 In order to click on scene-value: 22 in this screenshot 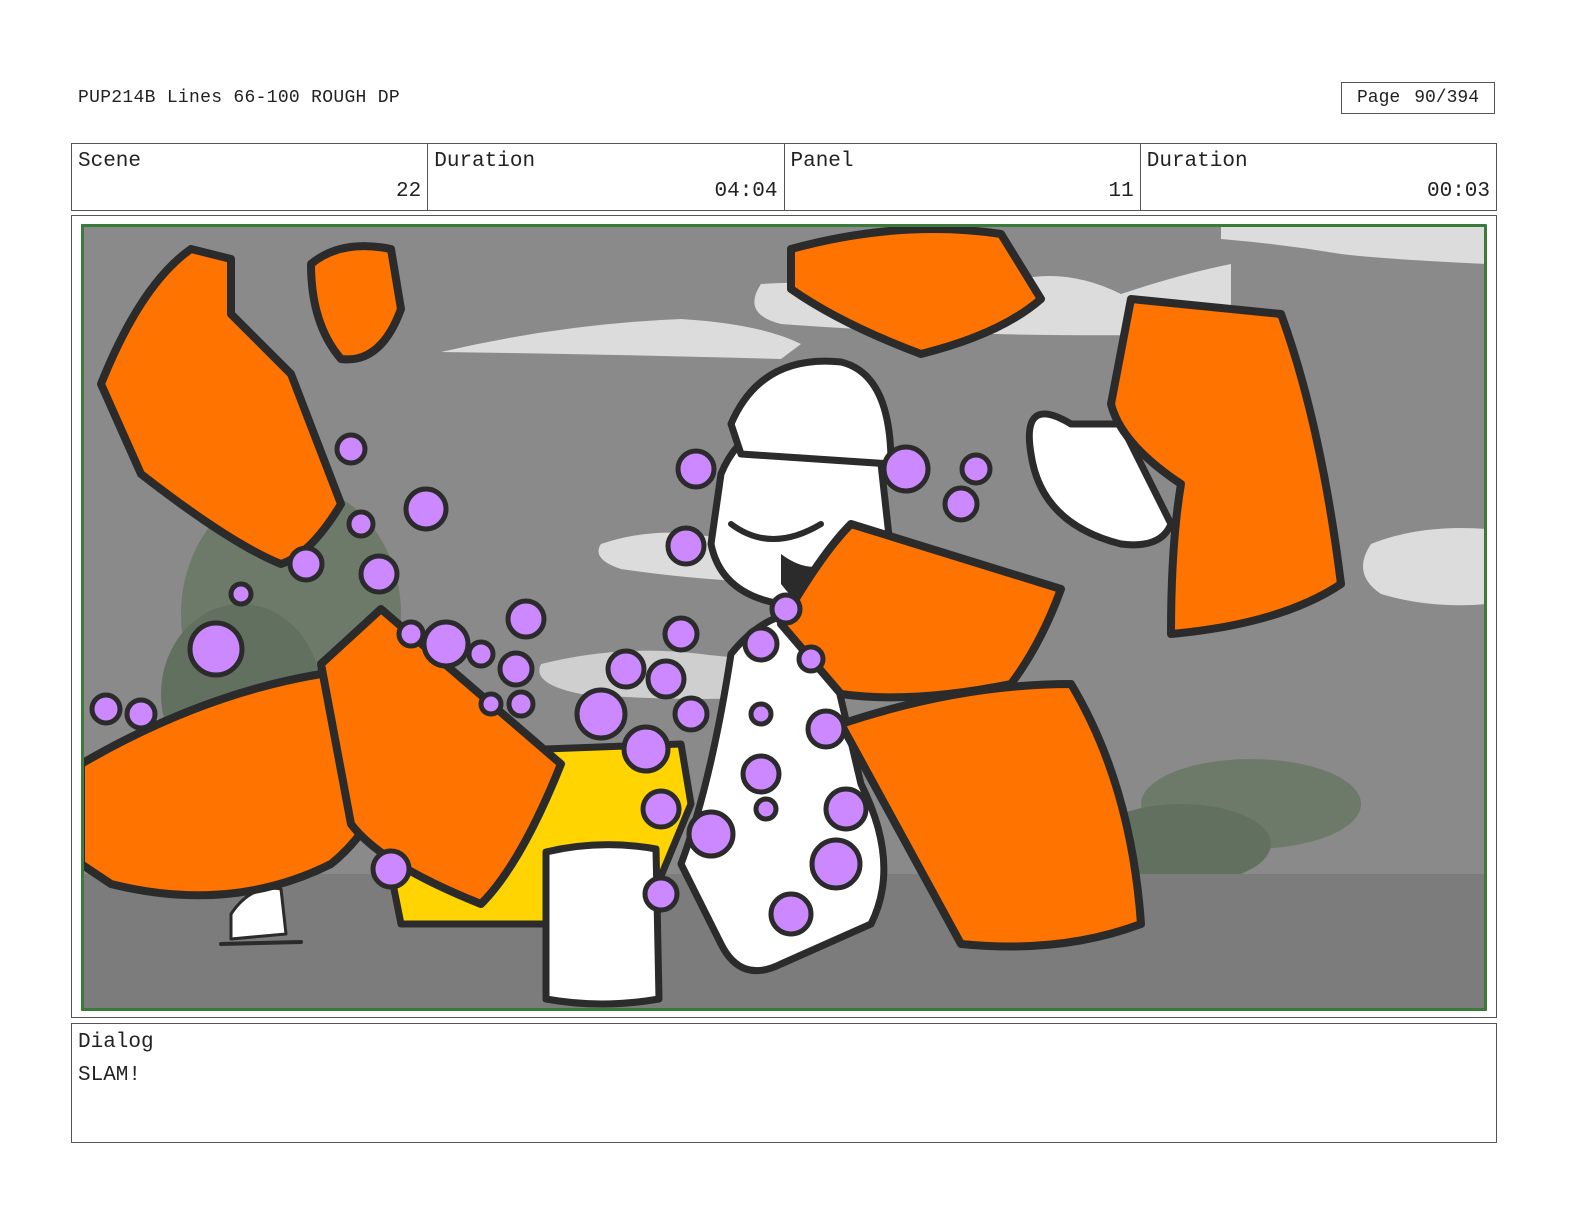, I will do `click(409, 191)`.